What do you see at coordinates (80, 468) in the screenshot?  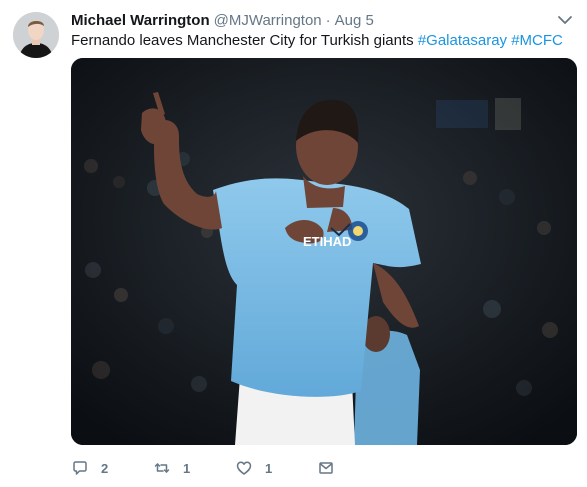 I see `reply-icon` at bounding box center [80, 468].